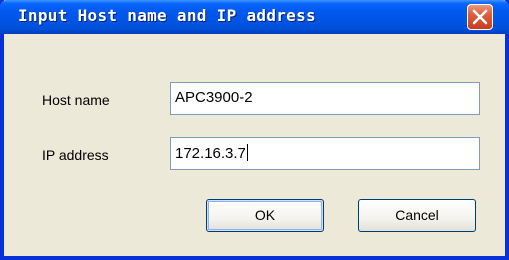 This screenshot has width=509, height=260. I want to click on close-button, so click(480, 17).